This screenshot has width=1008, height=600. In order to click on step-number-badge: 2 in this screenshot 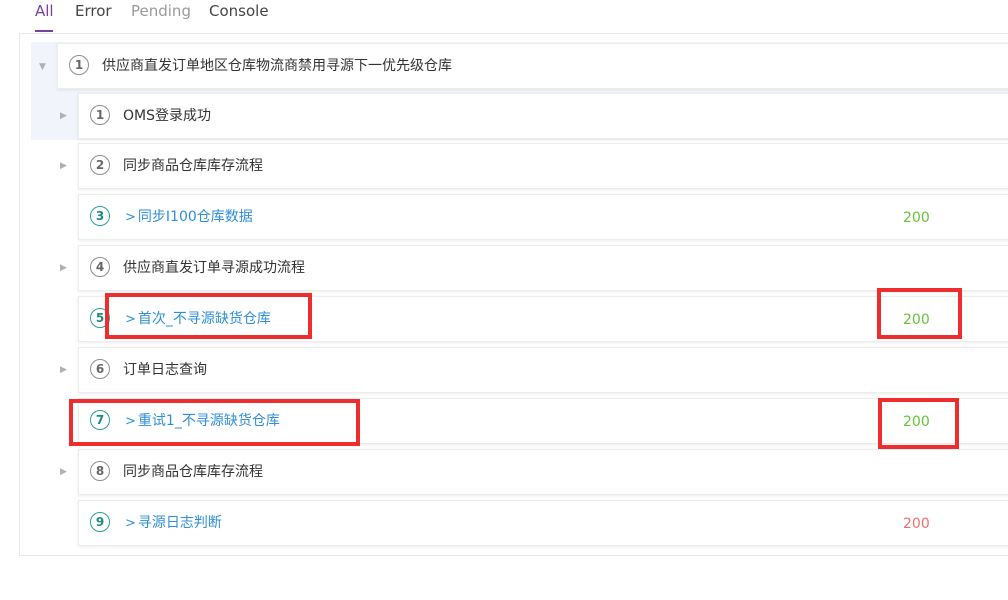, I will do `click(100, 165)`.